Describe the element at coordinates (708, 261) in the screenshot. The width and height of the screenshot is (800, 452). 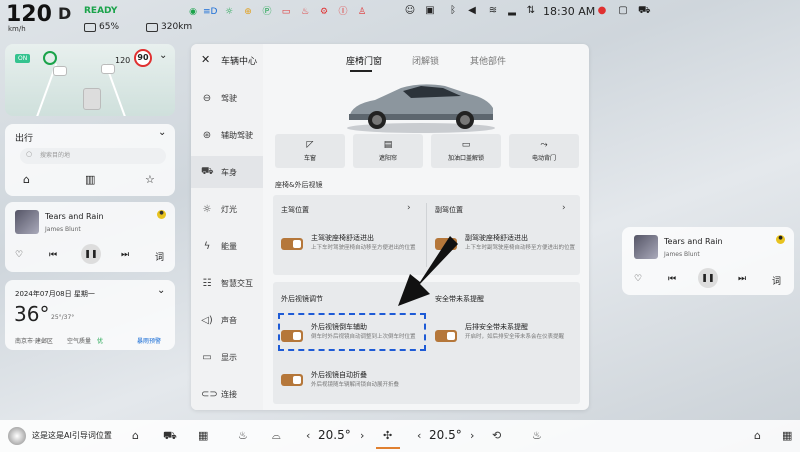
I see `music-widget-right: Tears and Rain James Blunt ● ♡ ⏮ ❚❚ ⏭ 词` at that location.